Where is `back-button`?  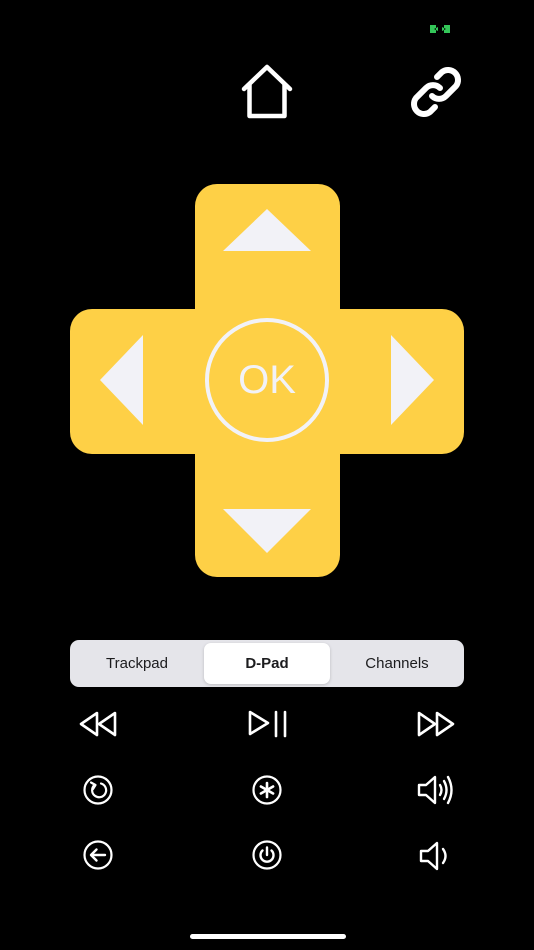
back-button is located at coordinates (98, 855).